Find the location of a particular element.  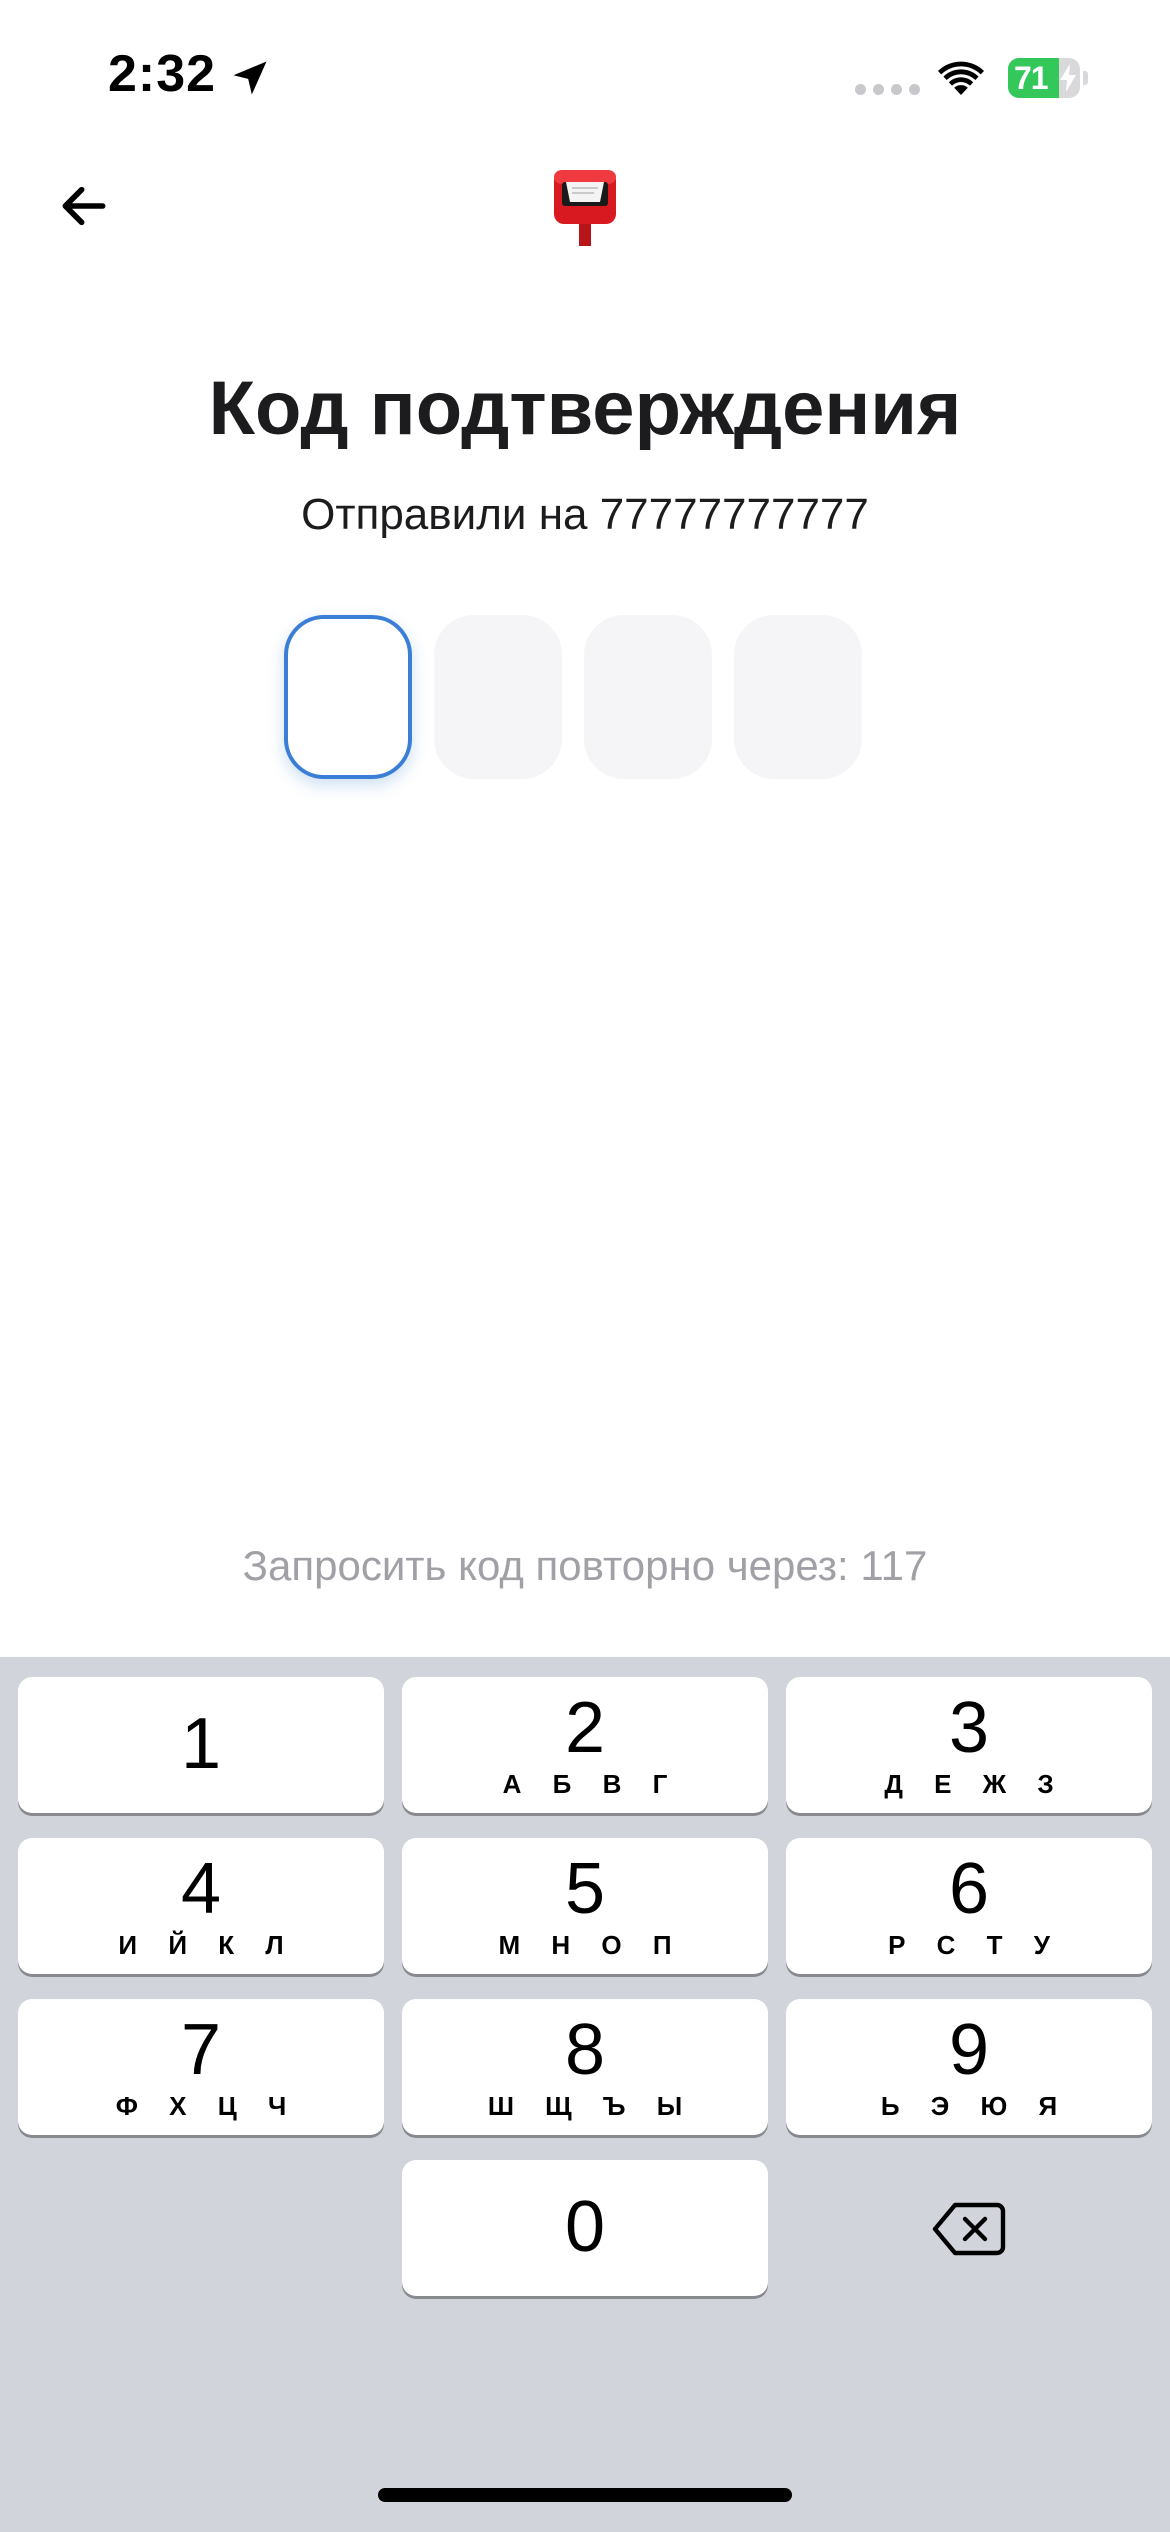

key-6: 6 Р С Т У is located at coordinates (969, 1906).